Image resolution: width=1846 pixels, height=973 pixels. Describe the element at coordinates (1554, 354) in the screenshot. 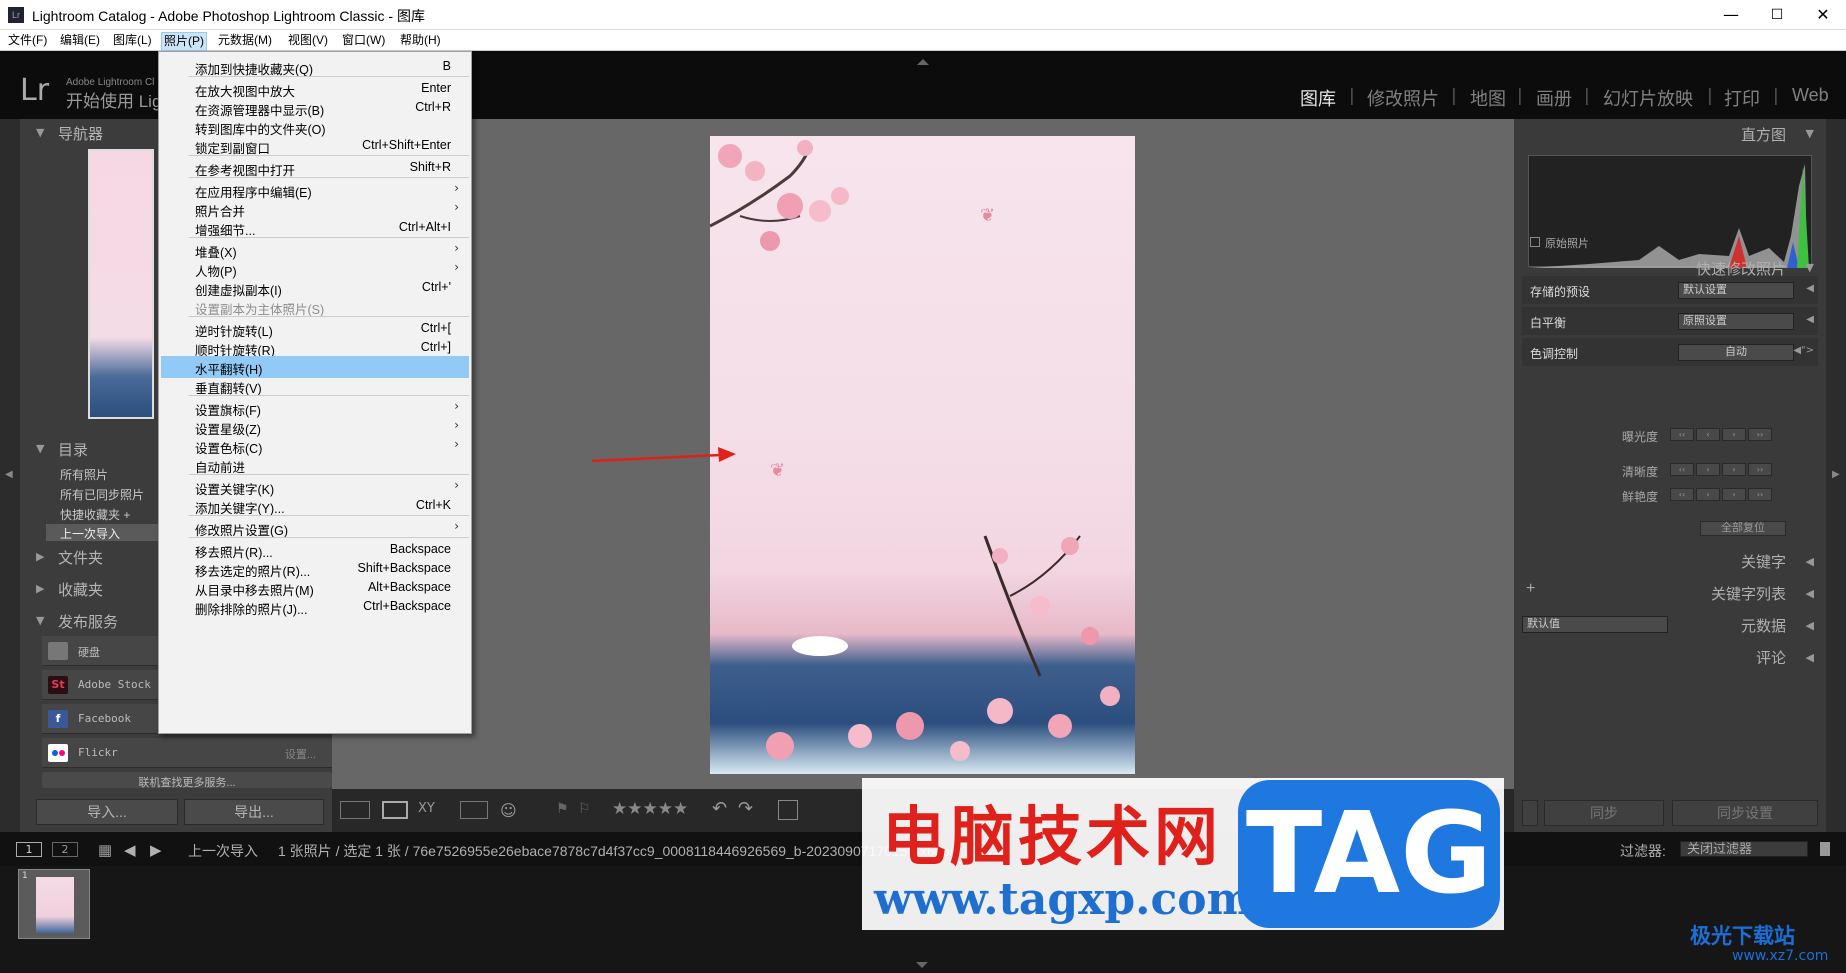

I see `tone-control-label: 色调控制` at that location.